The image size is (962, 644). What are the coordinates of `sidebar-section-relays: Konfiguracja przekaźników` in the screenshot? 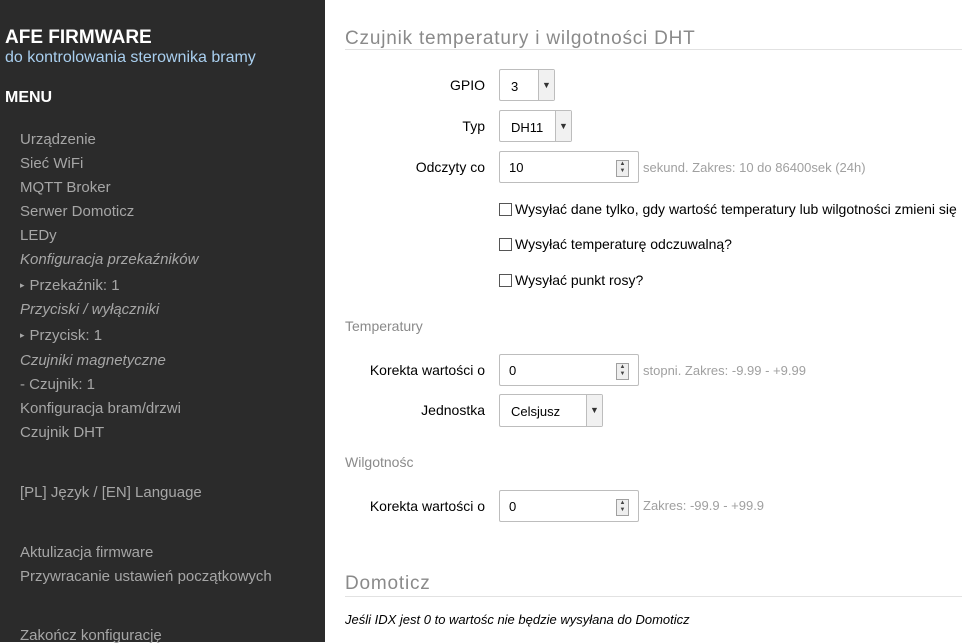 It's located at (109, 259).